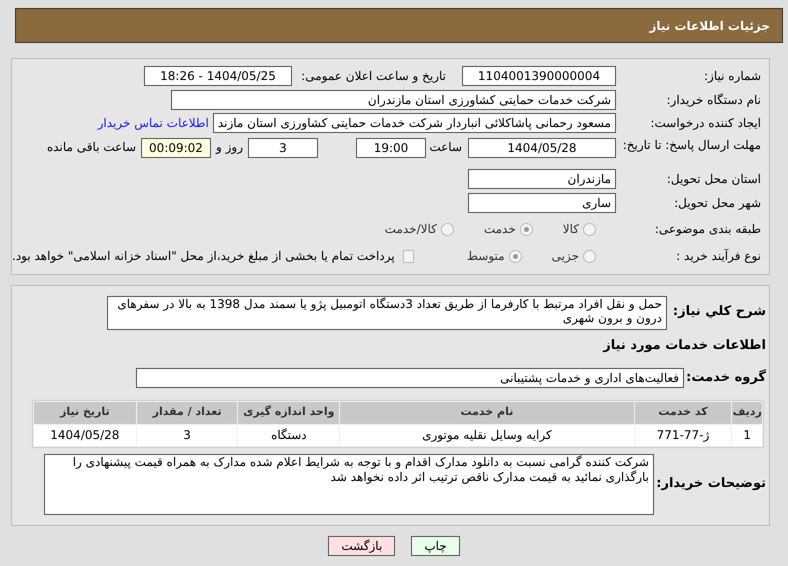 Image resolution: width=788 pixels, height=566 pixels. What do you see at coordinates (85, 413) in the screenshot?
I see `column-header: تاریخ نیاز` at bounding box center [85, 413].